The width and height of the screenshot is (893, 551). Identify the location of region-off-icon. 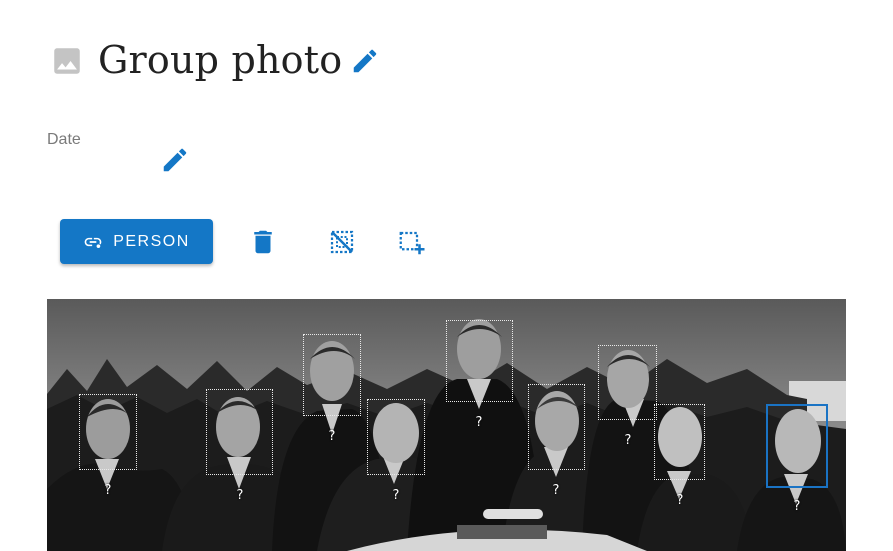
(342, 242).